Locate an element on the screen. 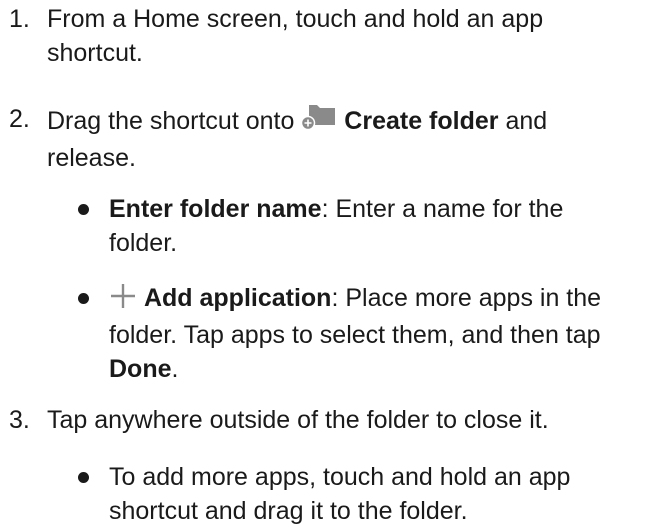 The width and height of the screenshot is (652, 529). step-number: 2. is located at coordinates (19, 119).